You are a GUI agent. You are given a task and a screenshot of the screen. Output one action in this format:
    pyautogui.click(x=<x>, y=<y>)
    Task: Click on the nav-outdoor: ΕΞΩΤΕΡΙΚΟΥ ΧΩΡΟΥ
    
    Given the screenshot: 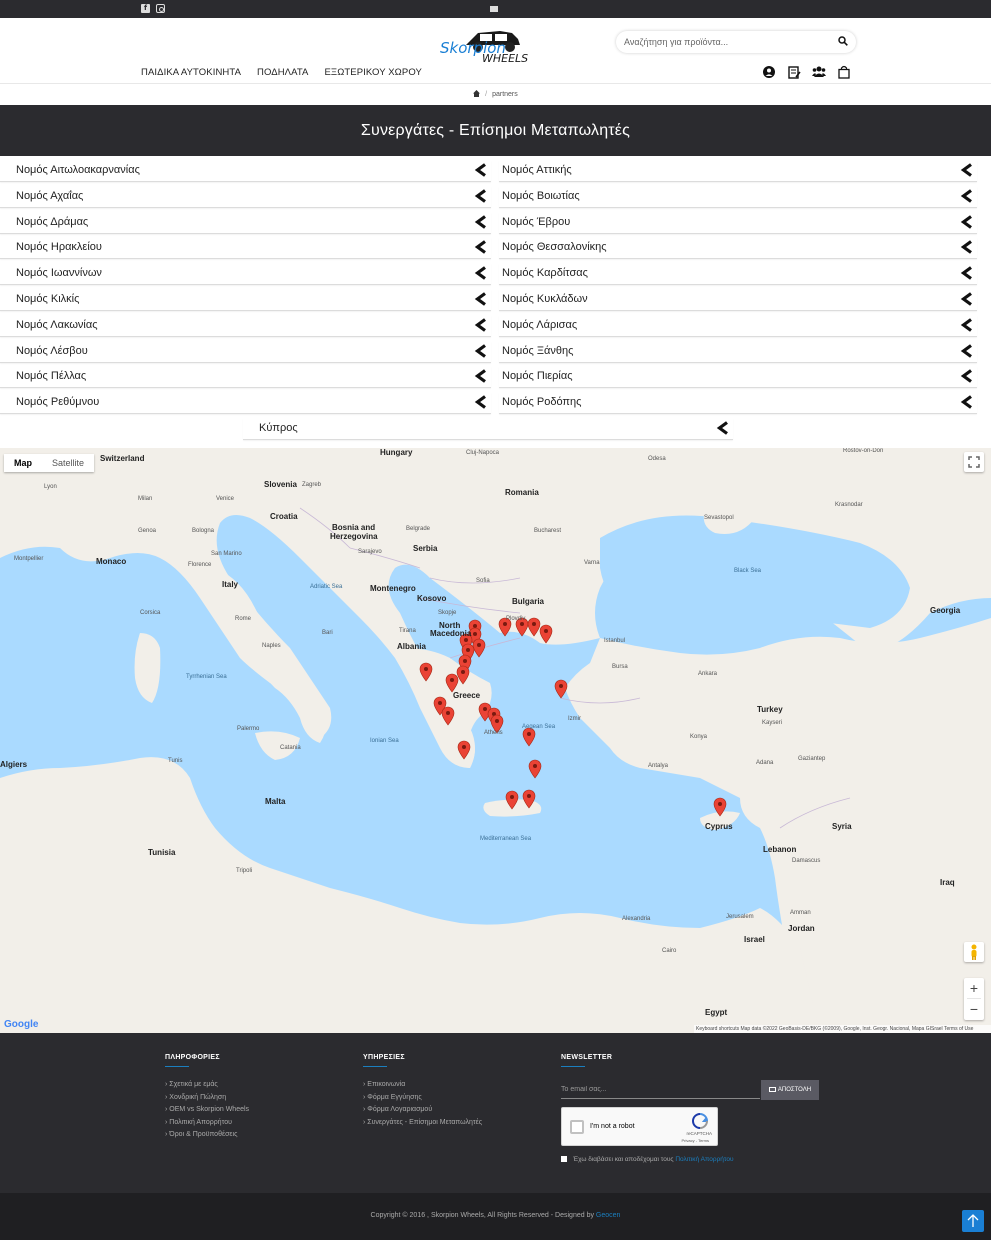 What is the action you would take?
    pyautogui.click(x=372, y=74)
    